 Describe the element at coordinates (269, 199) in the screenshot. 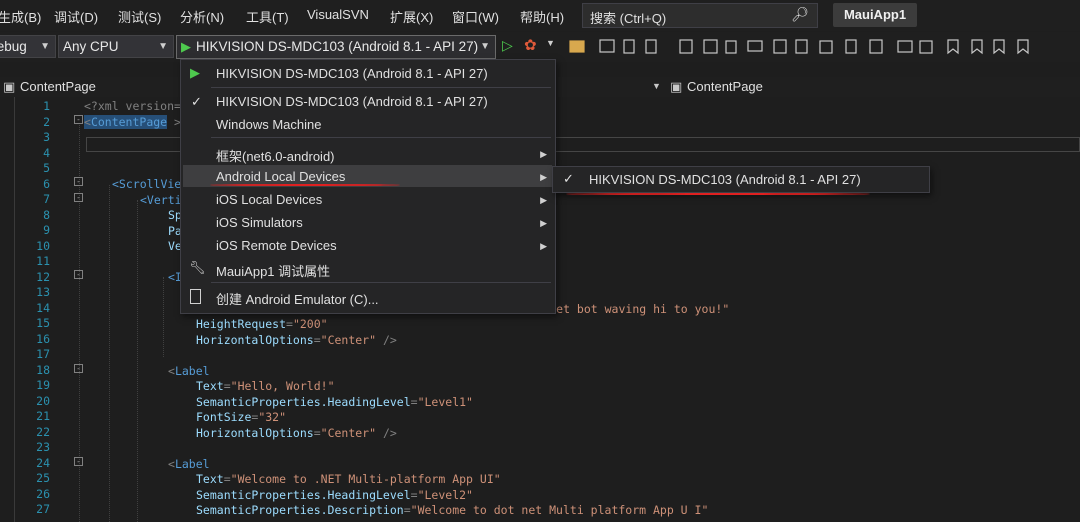

I see `dd-item-ios-local: iOS Local Devices` at that location.